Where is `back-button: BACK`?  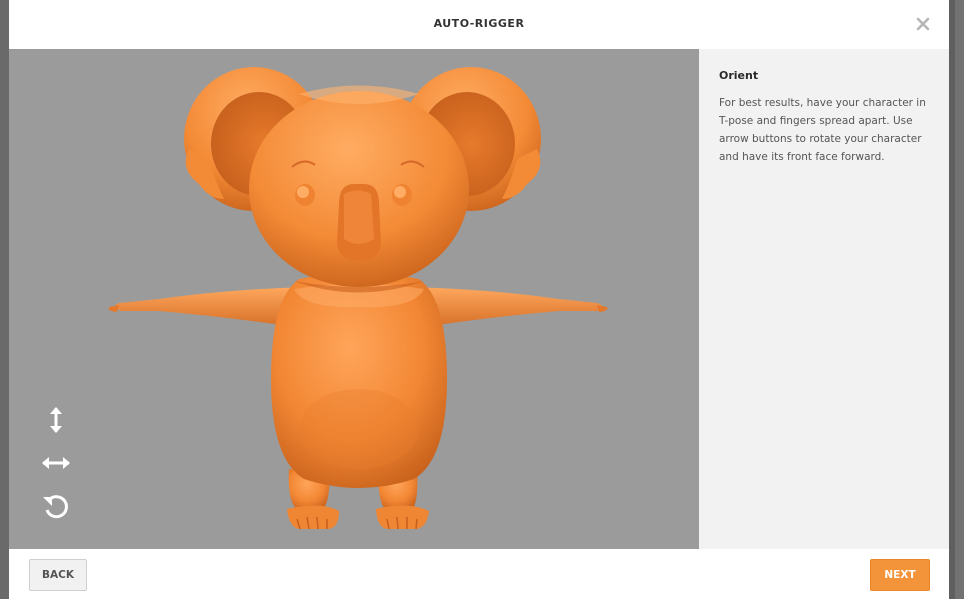 back-button: BACK is located at coordinates (58, 575).